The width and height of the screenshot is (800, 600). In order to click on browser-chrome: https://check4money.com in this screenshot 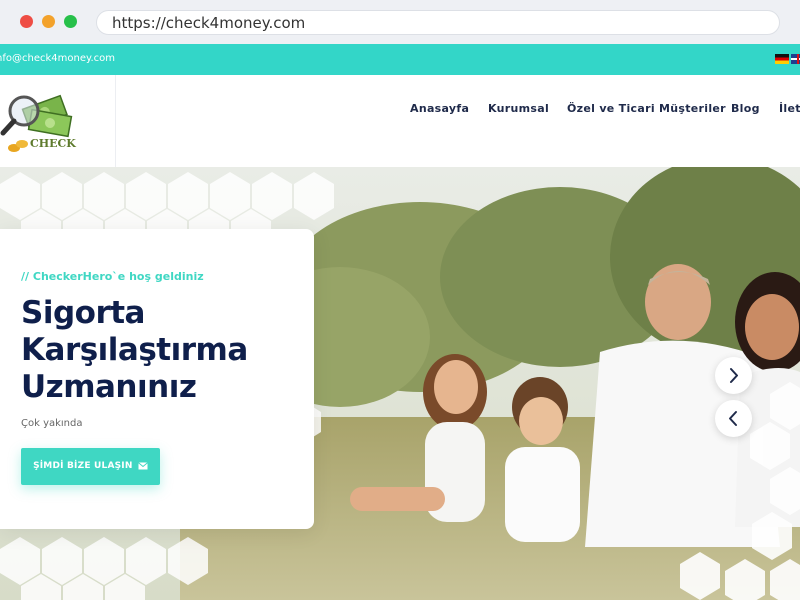, I will do `click(400, 22)`.